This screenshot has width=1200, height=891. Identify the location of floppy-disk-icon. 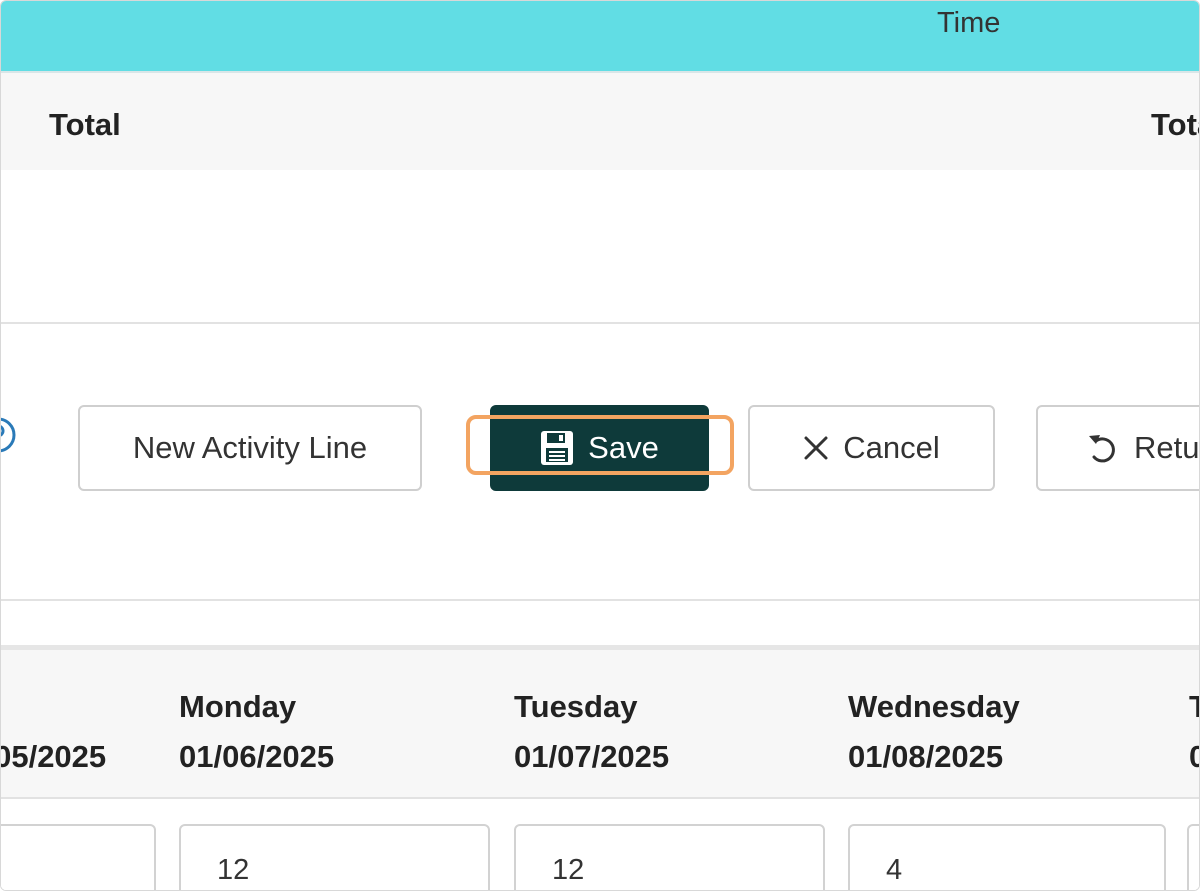
(557, 448).